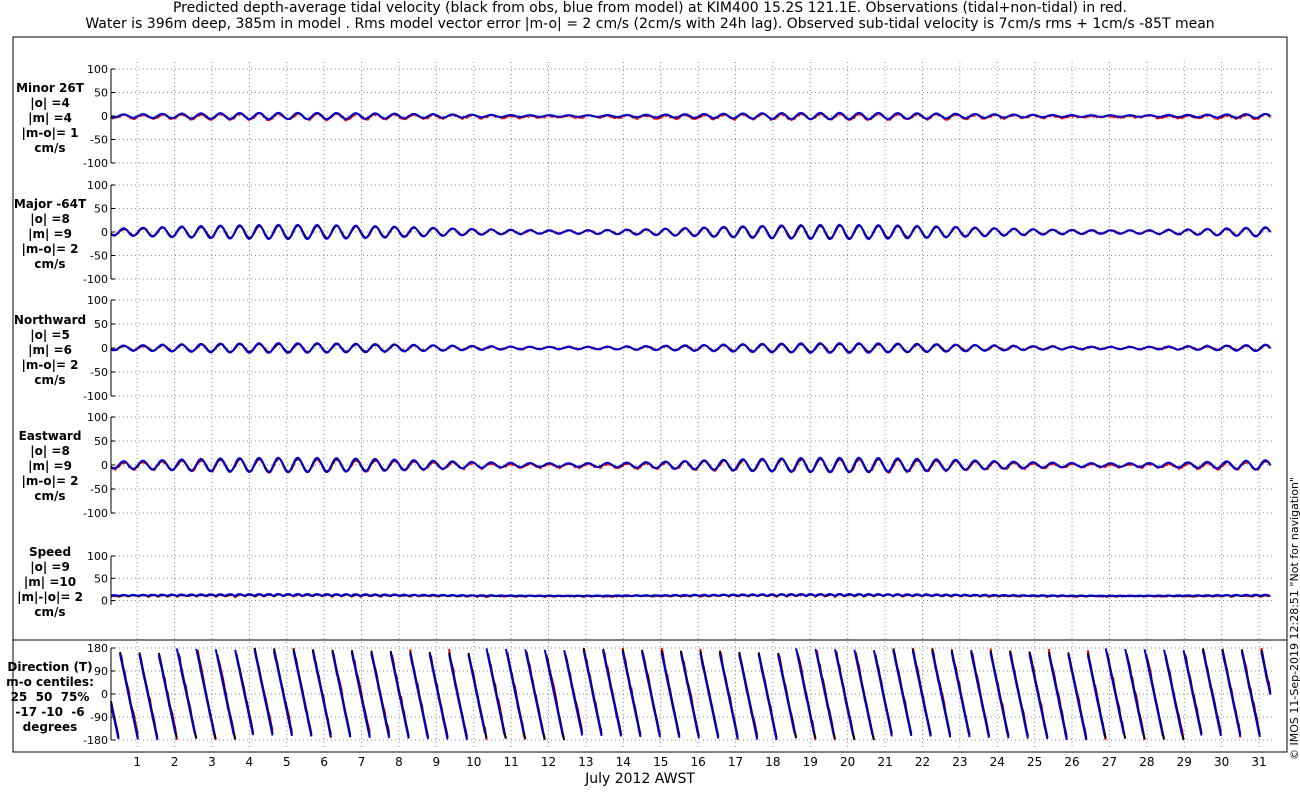 The width and height of the screenshot is (1300, 800). Describe the element at coordinates (697, 762) in the screenshot. I see `x-tick-label: 16` at that location.